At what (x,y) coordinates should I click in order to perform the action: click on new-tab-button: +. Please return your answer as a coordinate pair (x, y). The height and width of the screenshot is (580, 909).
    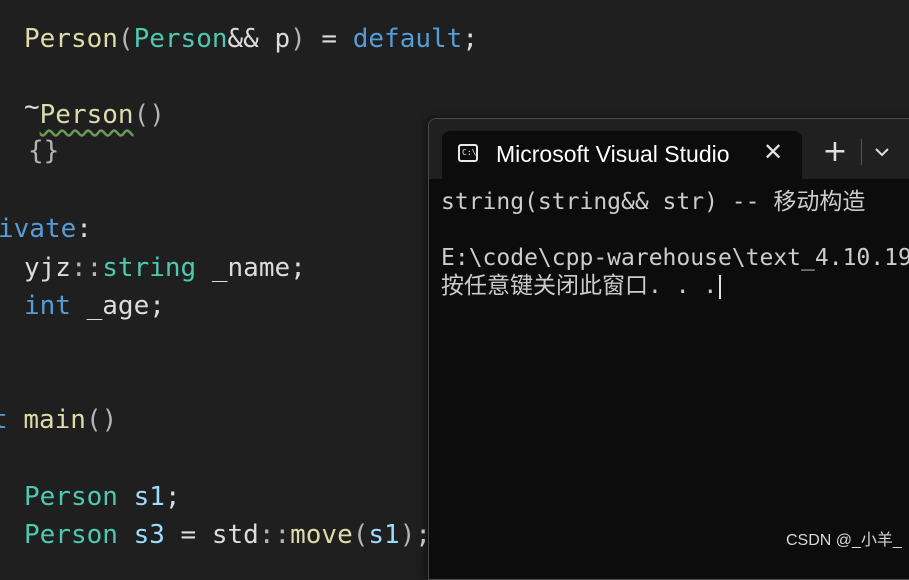
    Looking at the image, I should click on (835, 152).